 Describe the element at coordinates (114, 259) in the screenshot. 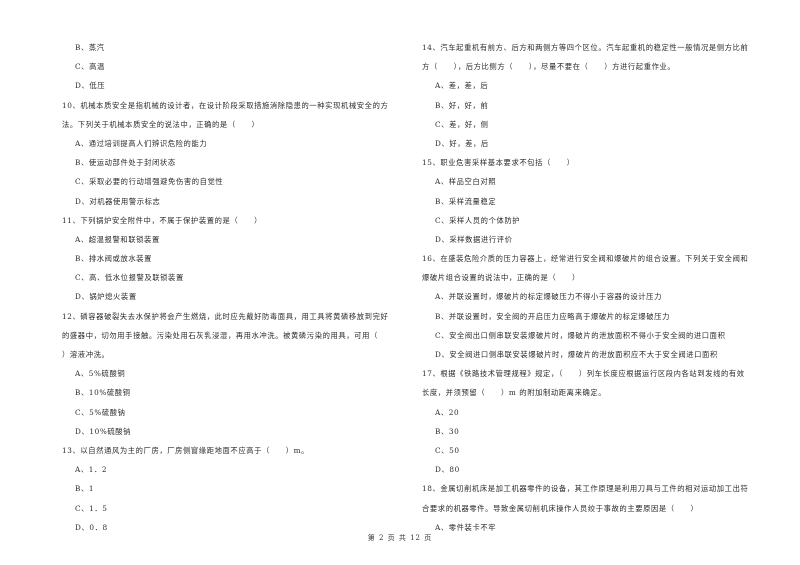

I see `answer-option: B、排水阀或放水装置` at that location.